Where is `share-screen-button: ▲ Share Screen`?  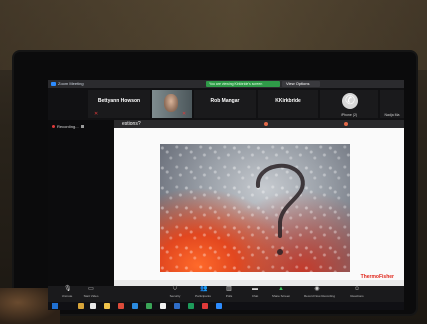 share-screen-button: ▲ Share Screen is located at coordinates (281, 292).